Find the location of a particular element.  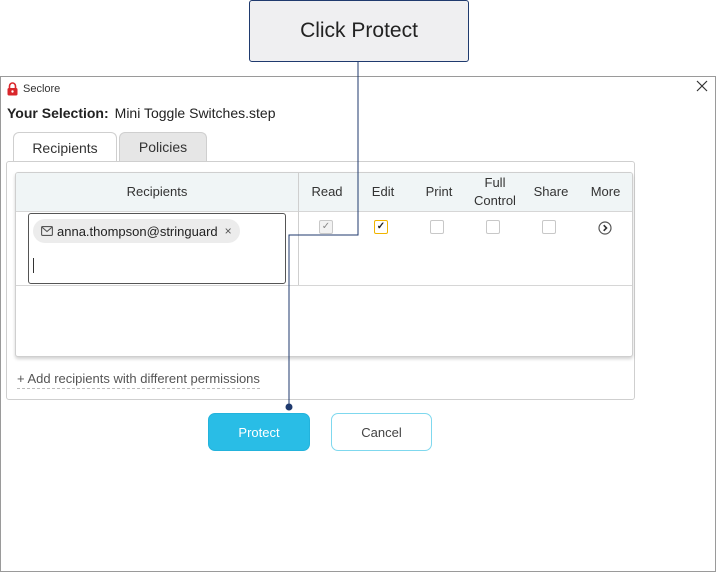

recipient-chip: anna.thompson@stringuard × is located at coordinates (136, 231).